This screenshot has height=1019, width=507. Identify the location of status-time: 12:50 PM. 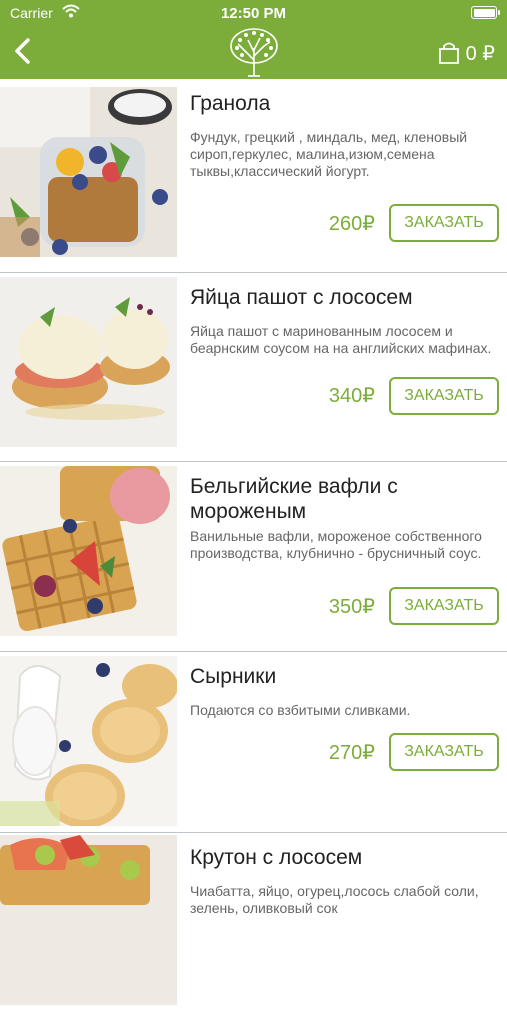
(253, 13).